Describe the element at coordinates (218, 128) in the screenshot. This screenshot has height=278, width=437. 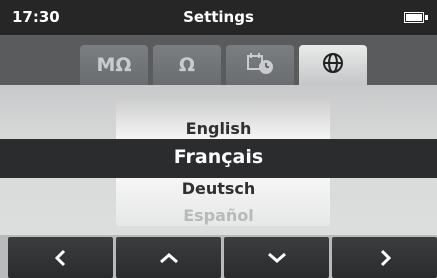
I see `language-option: English` at that location.